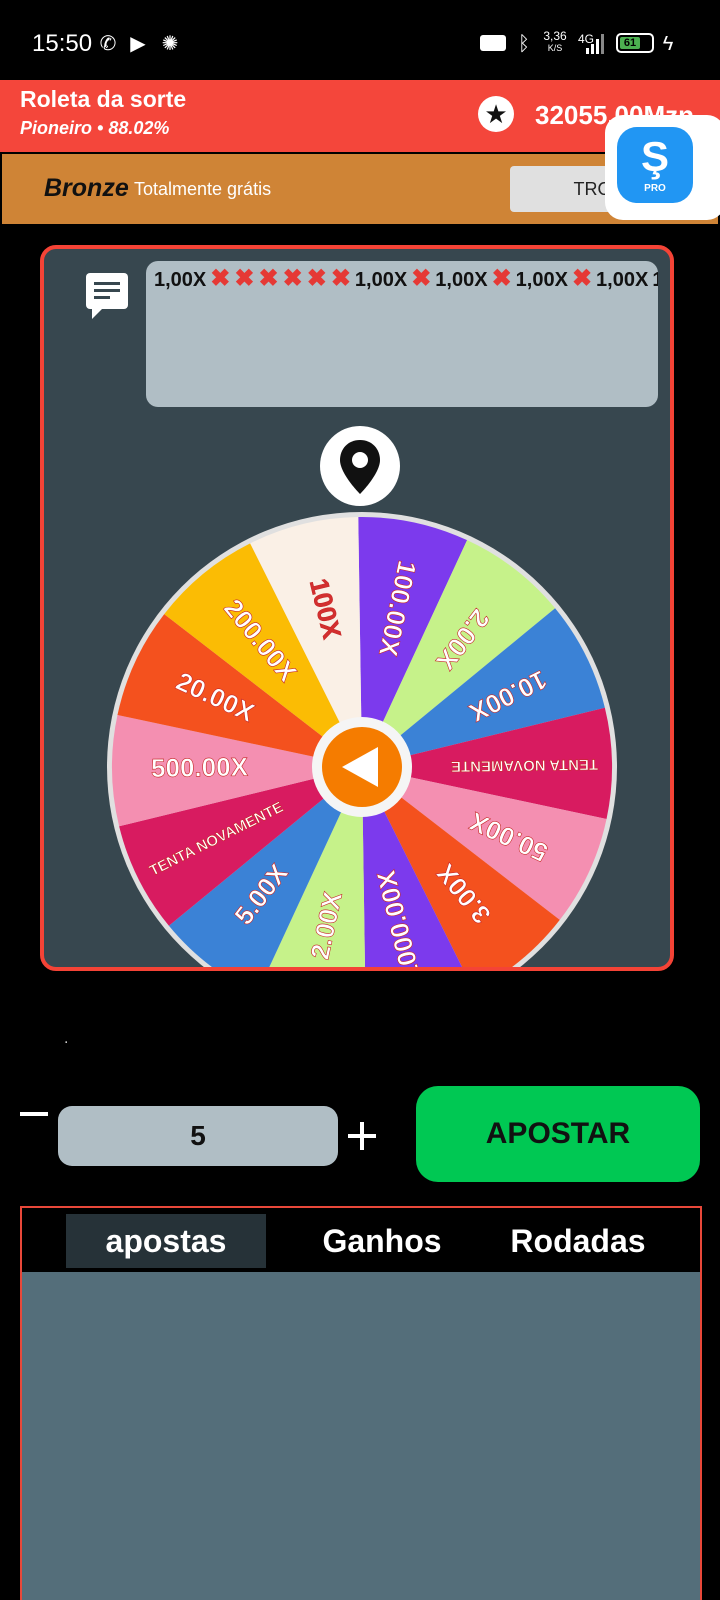 Image resolution: width=720 pixels, height=1600 pixels. What do you see at coordinates (107, 296) in the screenshot?
I see `chat-icon` at bounding box center [107, 296].